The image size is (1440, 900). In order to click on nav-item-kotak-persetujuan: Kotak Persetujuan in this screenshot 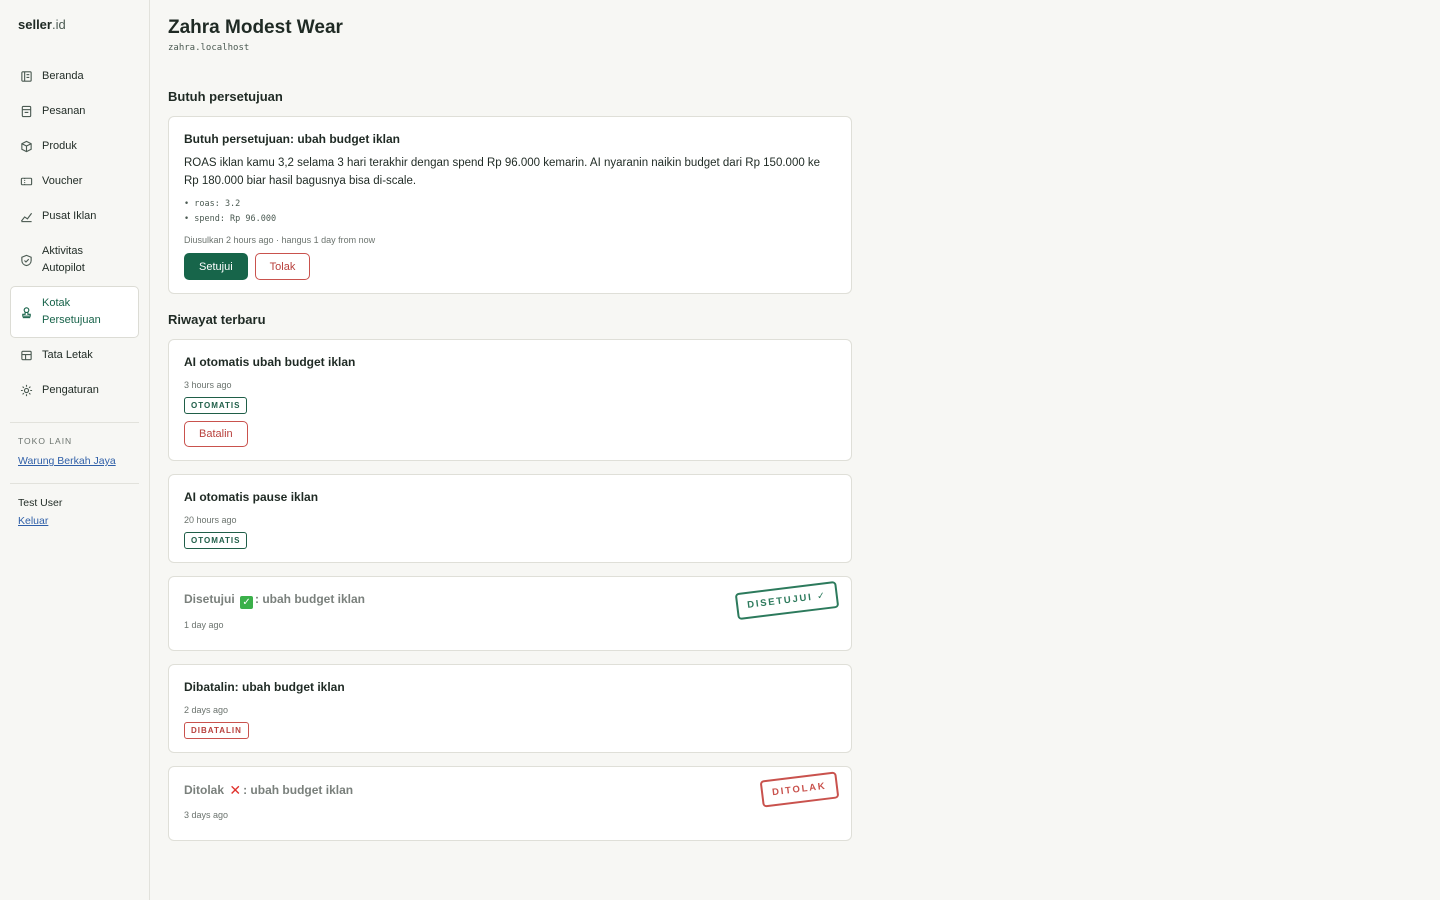, I will do `click(74, 312)`.